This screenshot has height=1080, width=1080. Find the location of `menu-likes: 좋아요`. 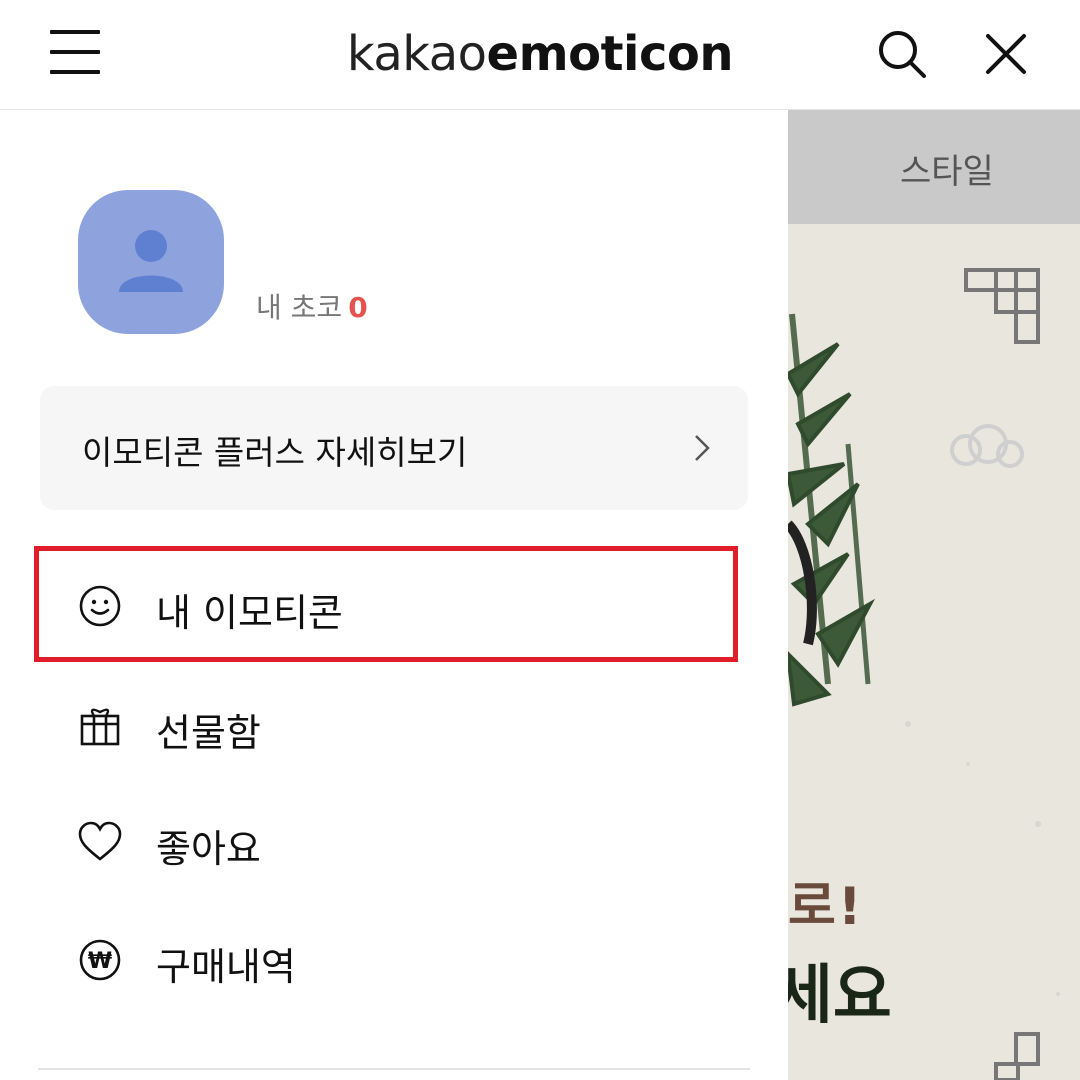

menu-likes: 좋아요 is located at coordinates (394, 841).